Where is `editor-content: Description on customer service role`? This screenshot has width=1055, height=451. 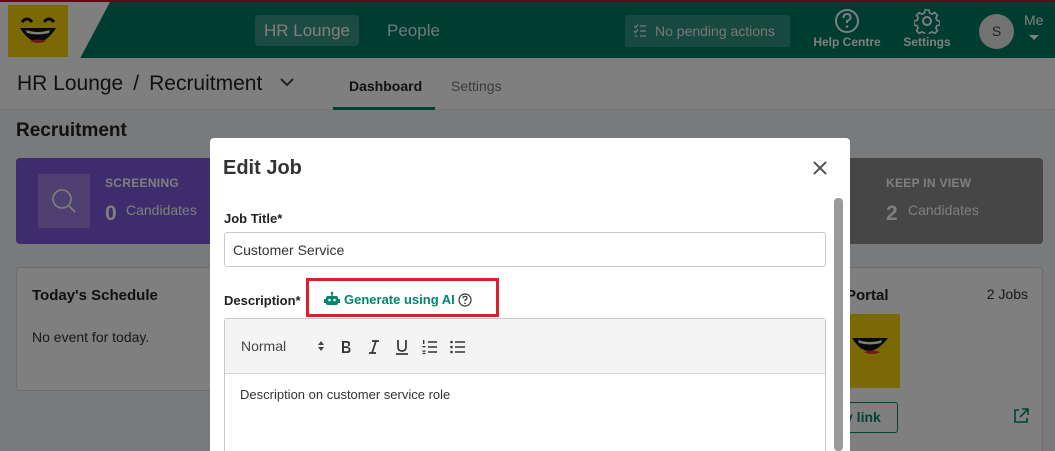 editor-content: Description on customer service role is located at coordinates (345, 394).